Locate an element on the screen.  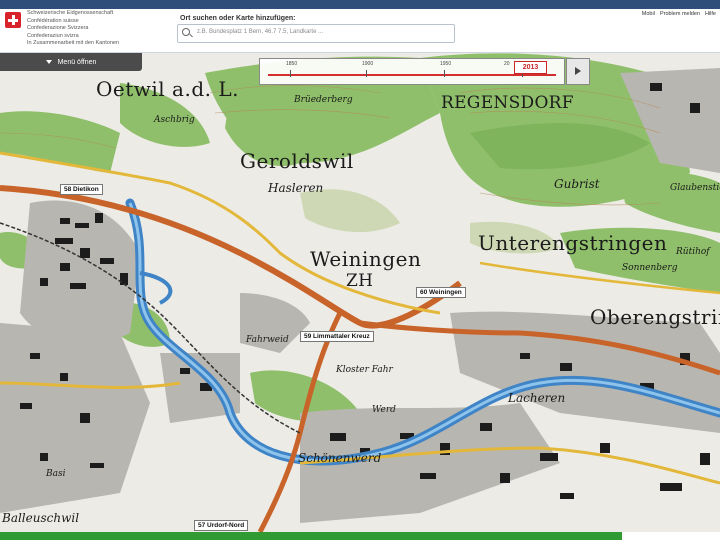
menu-open-label: Menü öffnen is located at coordinates (77, 62).